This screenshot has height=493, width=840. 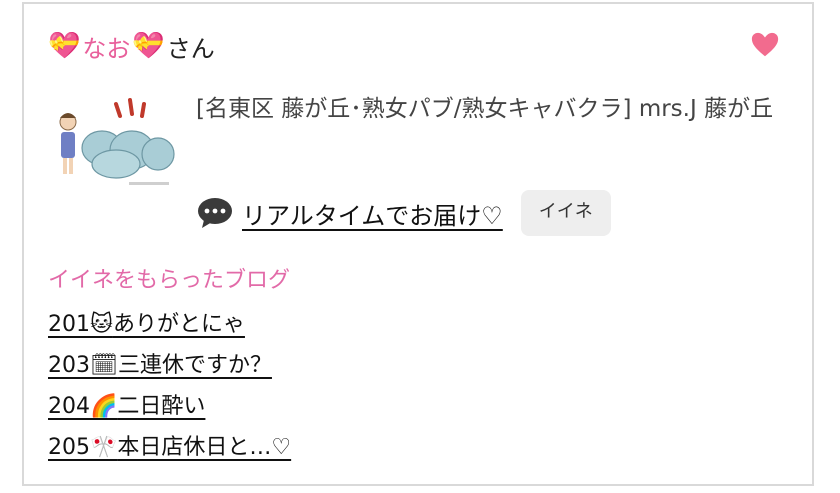 I want to click on blog-thumbnail, so click(x=115, y=142).